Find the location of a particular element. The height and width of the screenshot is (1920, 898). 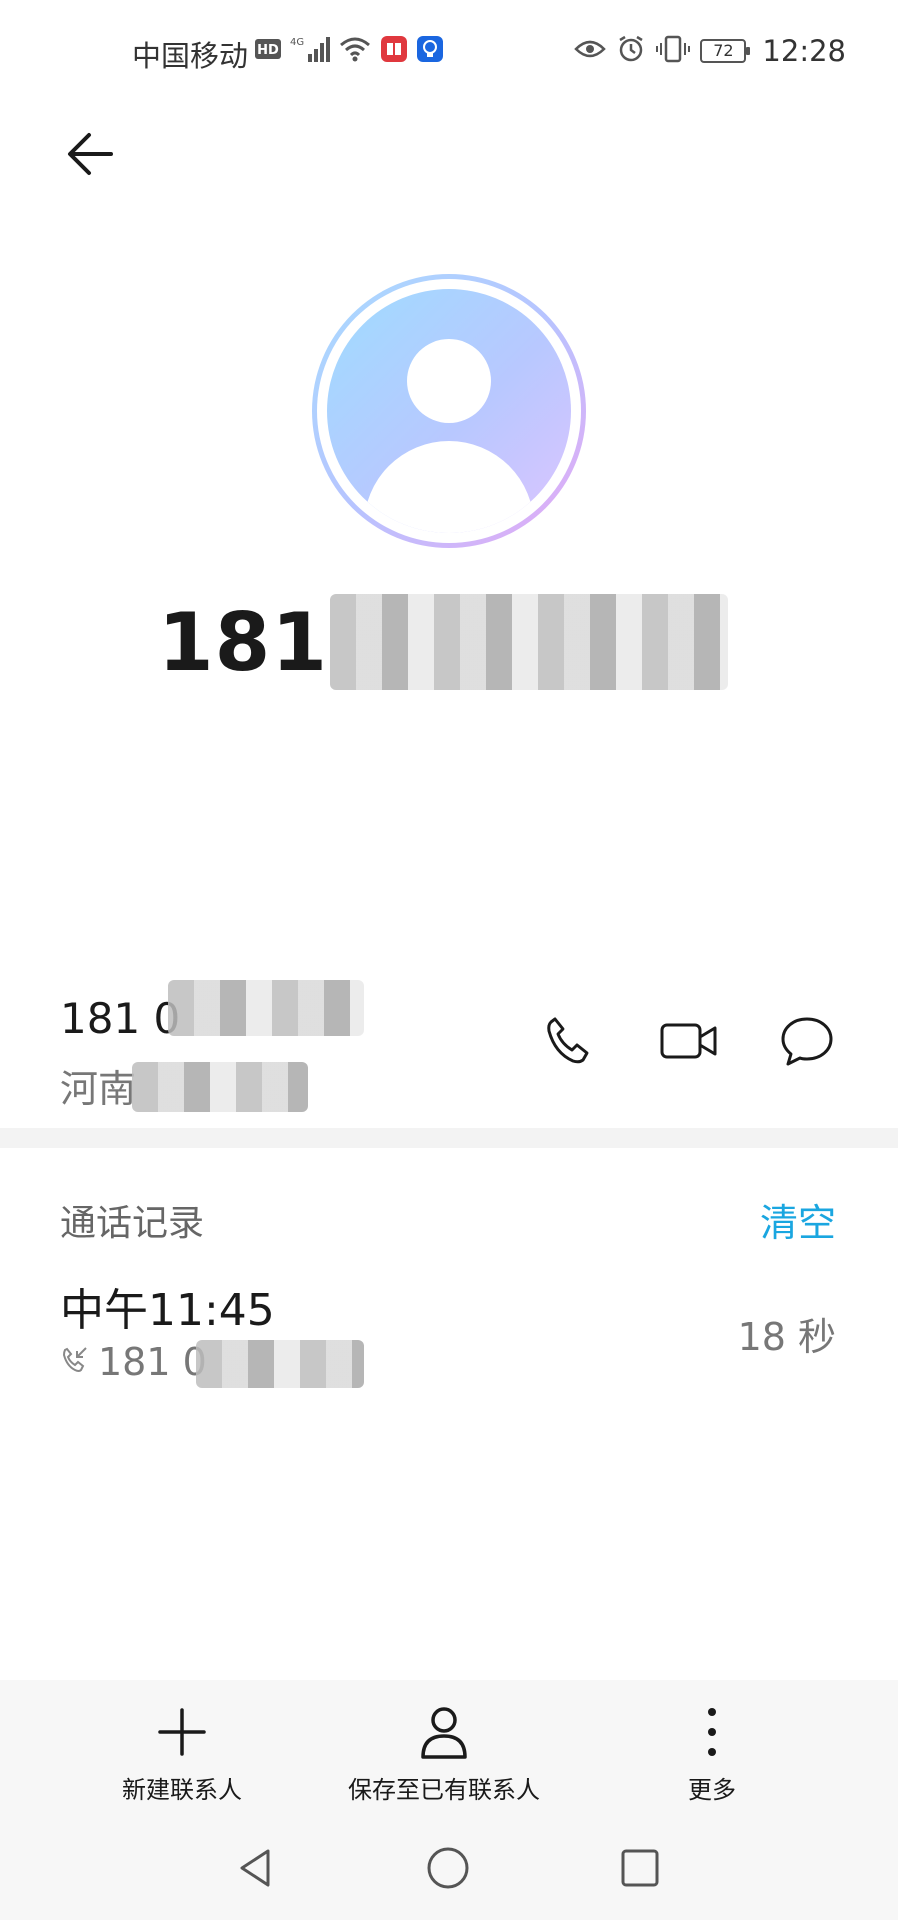

save-to-existing-label: 保存至已有联系人 is located at coordinates (444, 1790).